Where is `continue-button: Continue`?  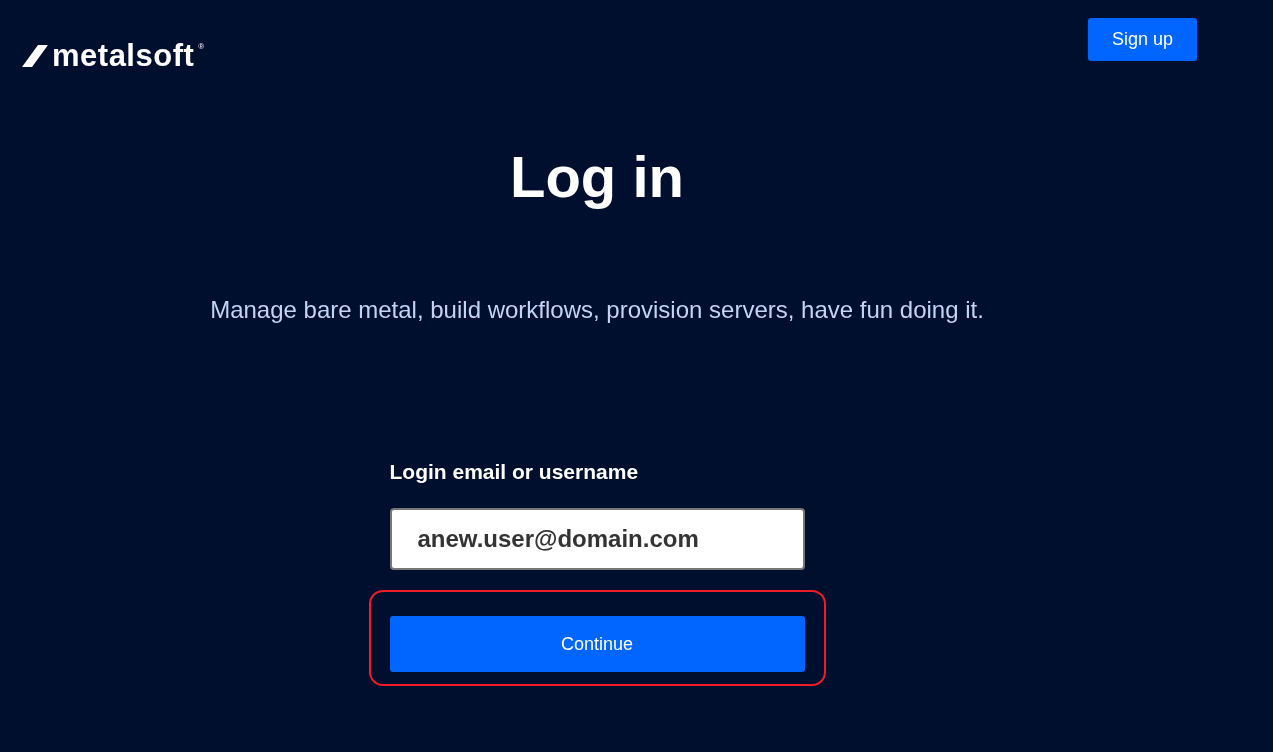
continue-button: Continue is located at coordinates (597, 644).